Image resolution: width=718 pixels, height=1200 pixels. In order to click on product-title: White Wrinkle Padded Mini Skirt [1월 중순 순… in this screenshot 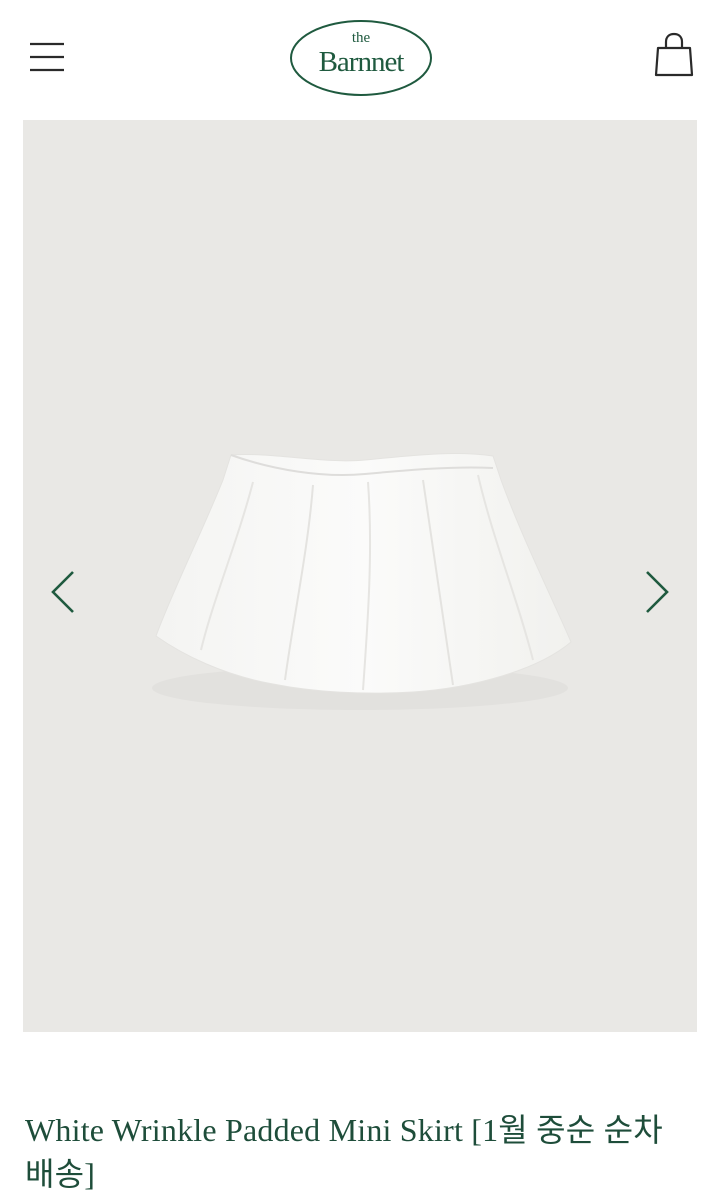, I will do `click(344, 1152)`.